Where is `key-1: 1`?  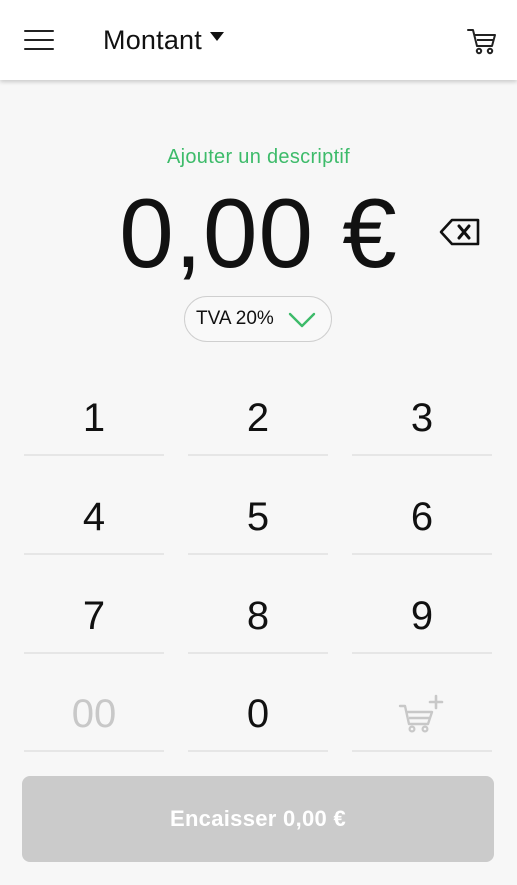 key-1: 1 is located at coordinates (94, 418).